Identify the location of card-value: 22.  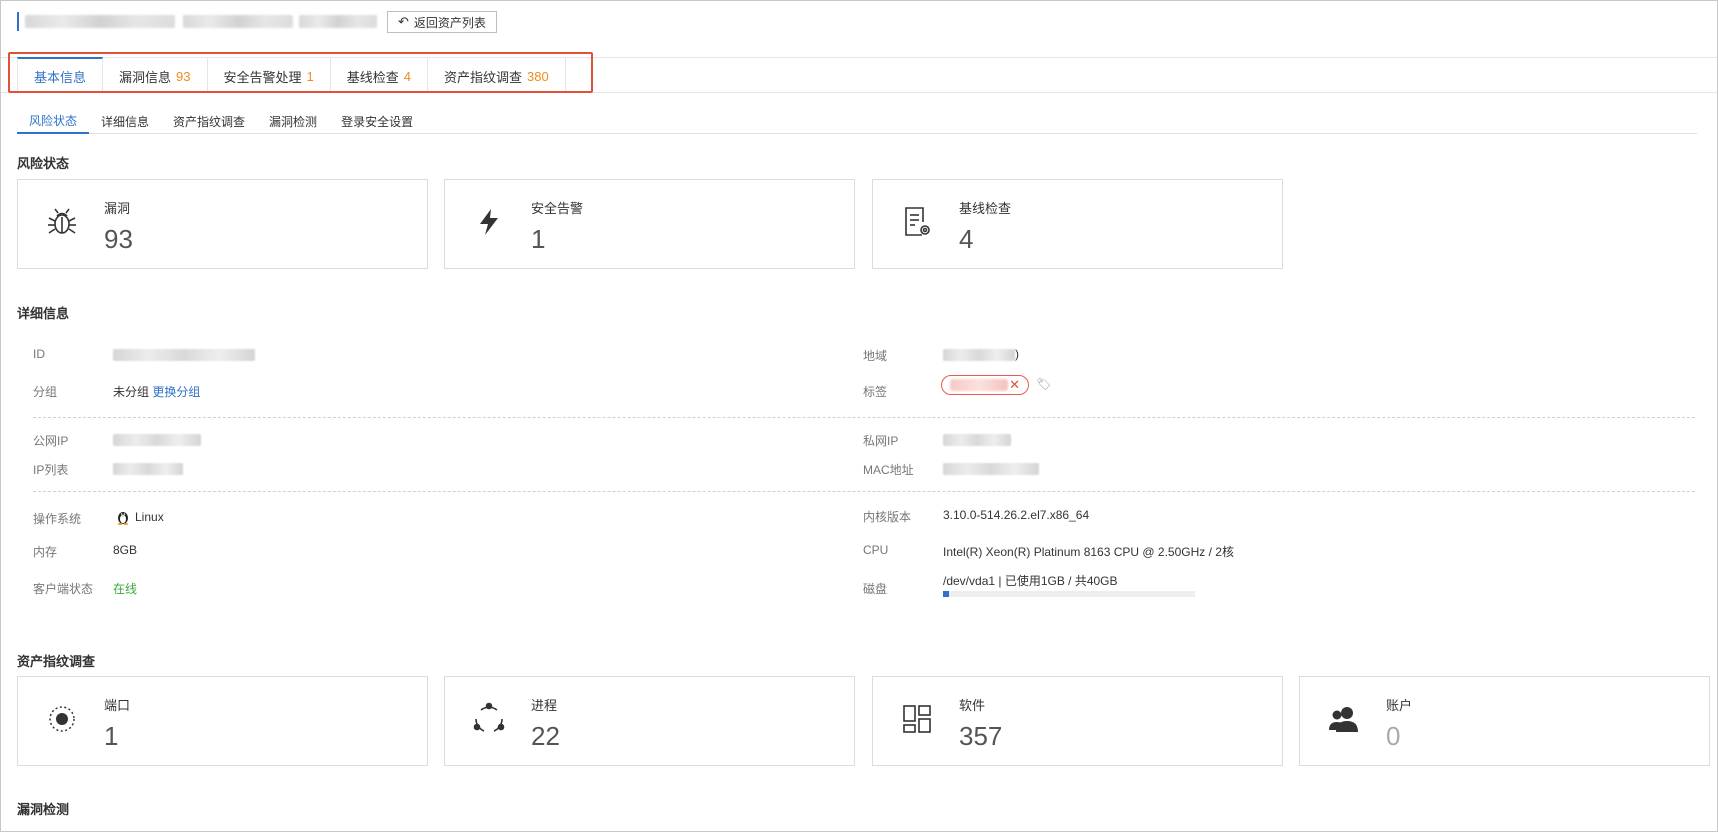
(545, 736).